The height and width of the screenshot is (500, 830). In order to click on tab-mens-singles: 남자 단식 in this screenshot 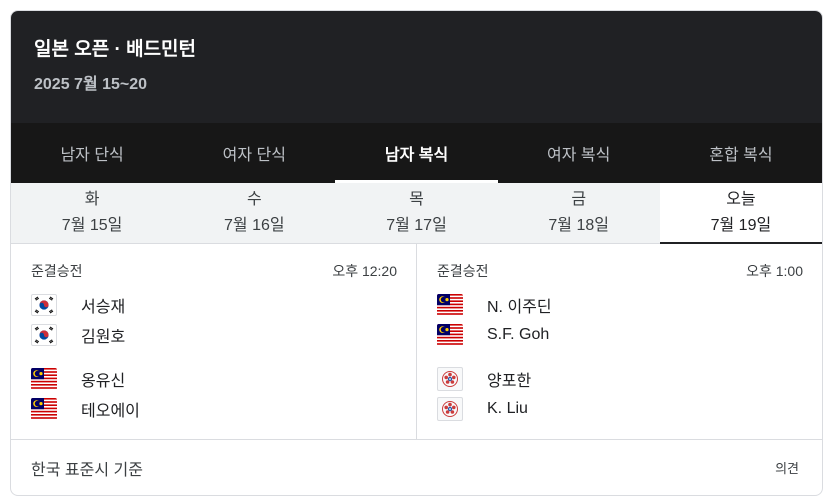, I will do `click(92, 153)`.